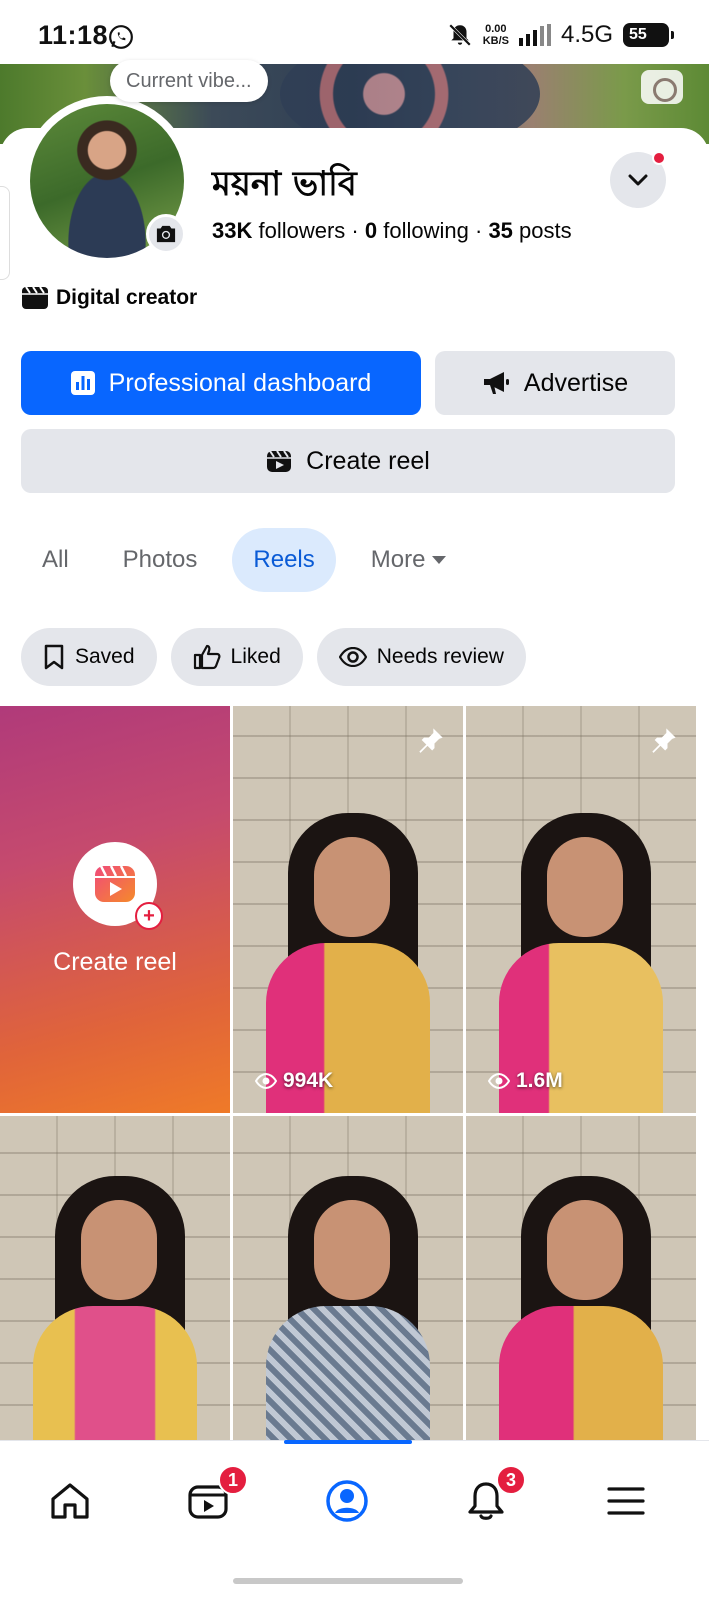 Image resolution: width=709 pixels, height=1600 pixels. What do you see at coordinates (35, 298) in the screenshot?
I see `clapperboard-icon` at bounding box center [35, 298].